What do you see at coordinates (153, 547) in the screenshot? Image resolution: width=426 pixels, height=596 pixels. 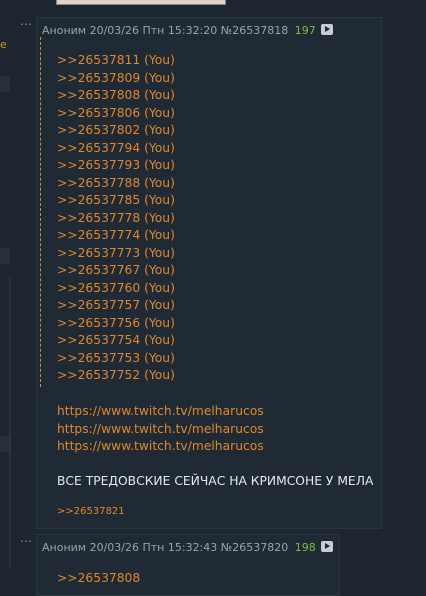 I see `post-datetime: 20/03/26 Птн 15:32:43` at bounding box center [153, 547].